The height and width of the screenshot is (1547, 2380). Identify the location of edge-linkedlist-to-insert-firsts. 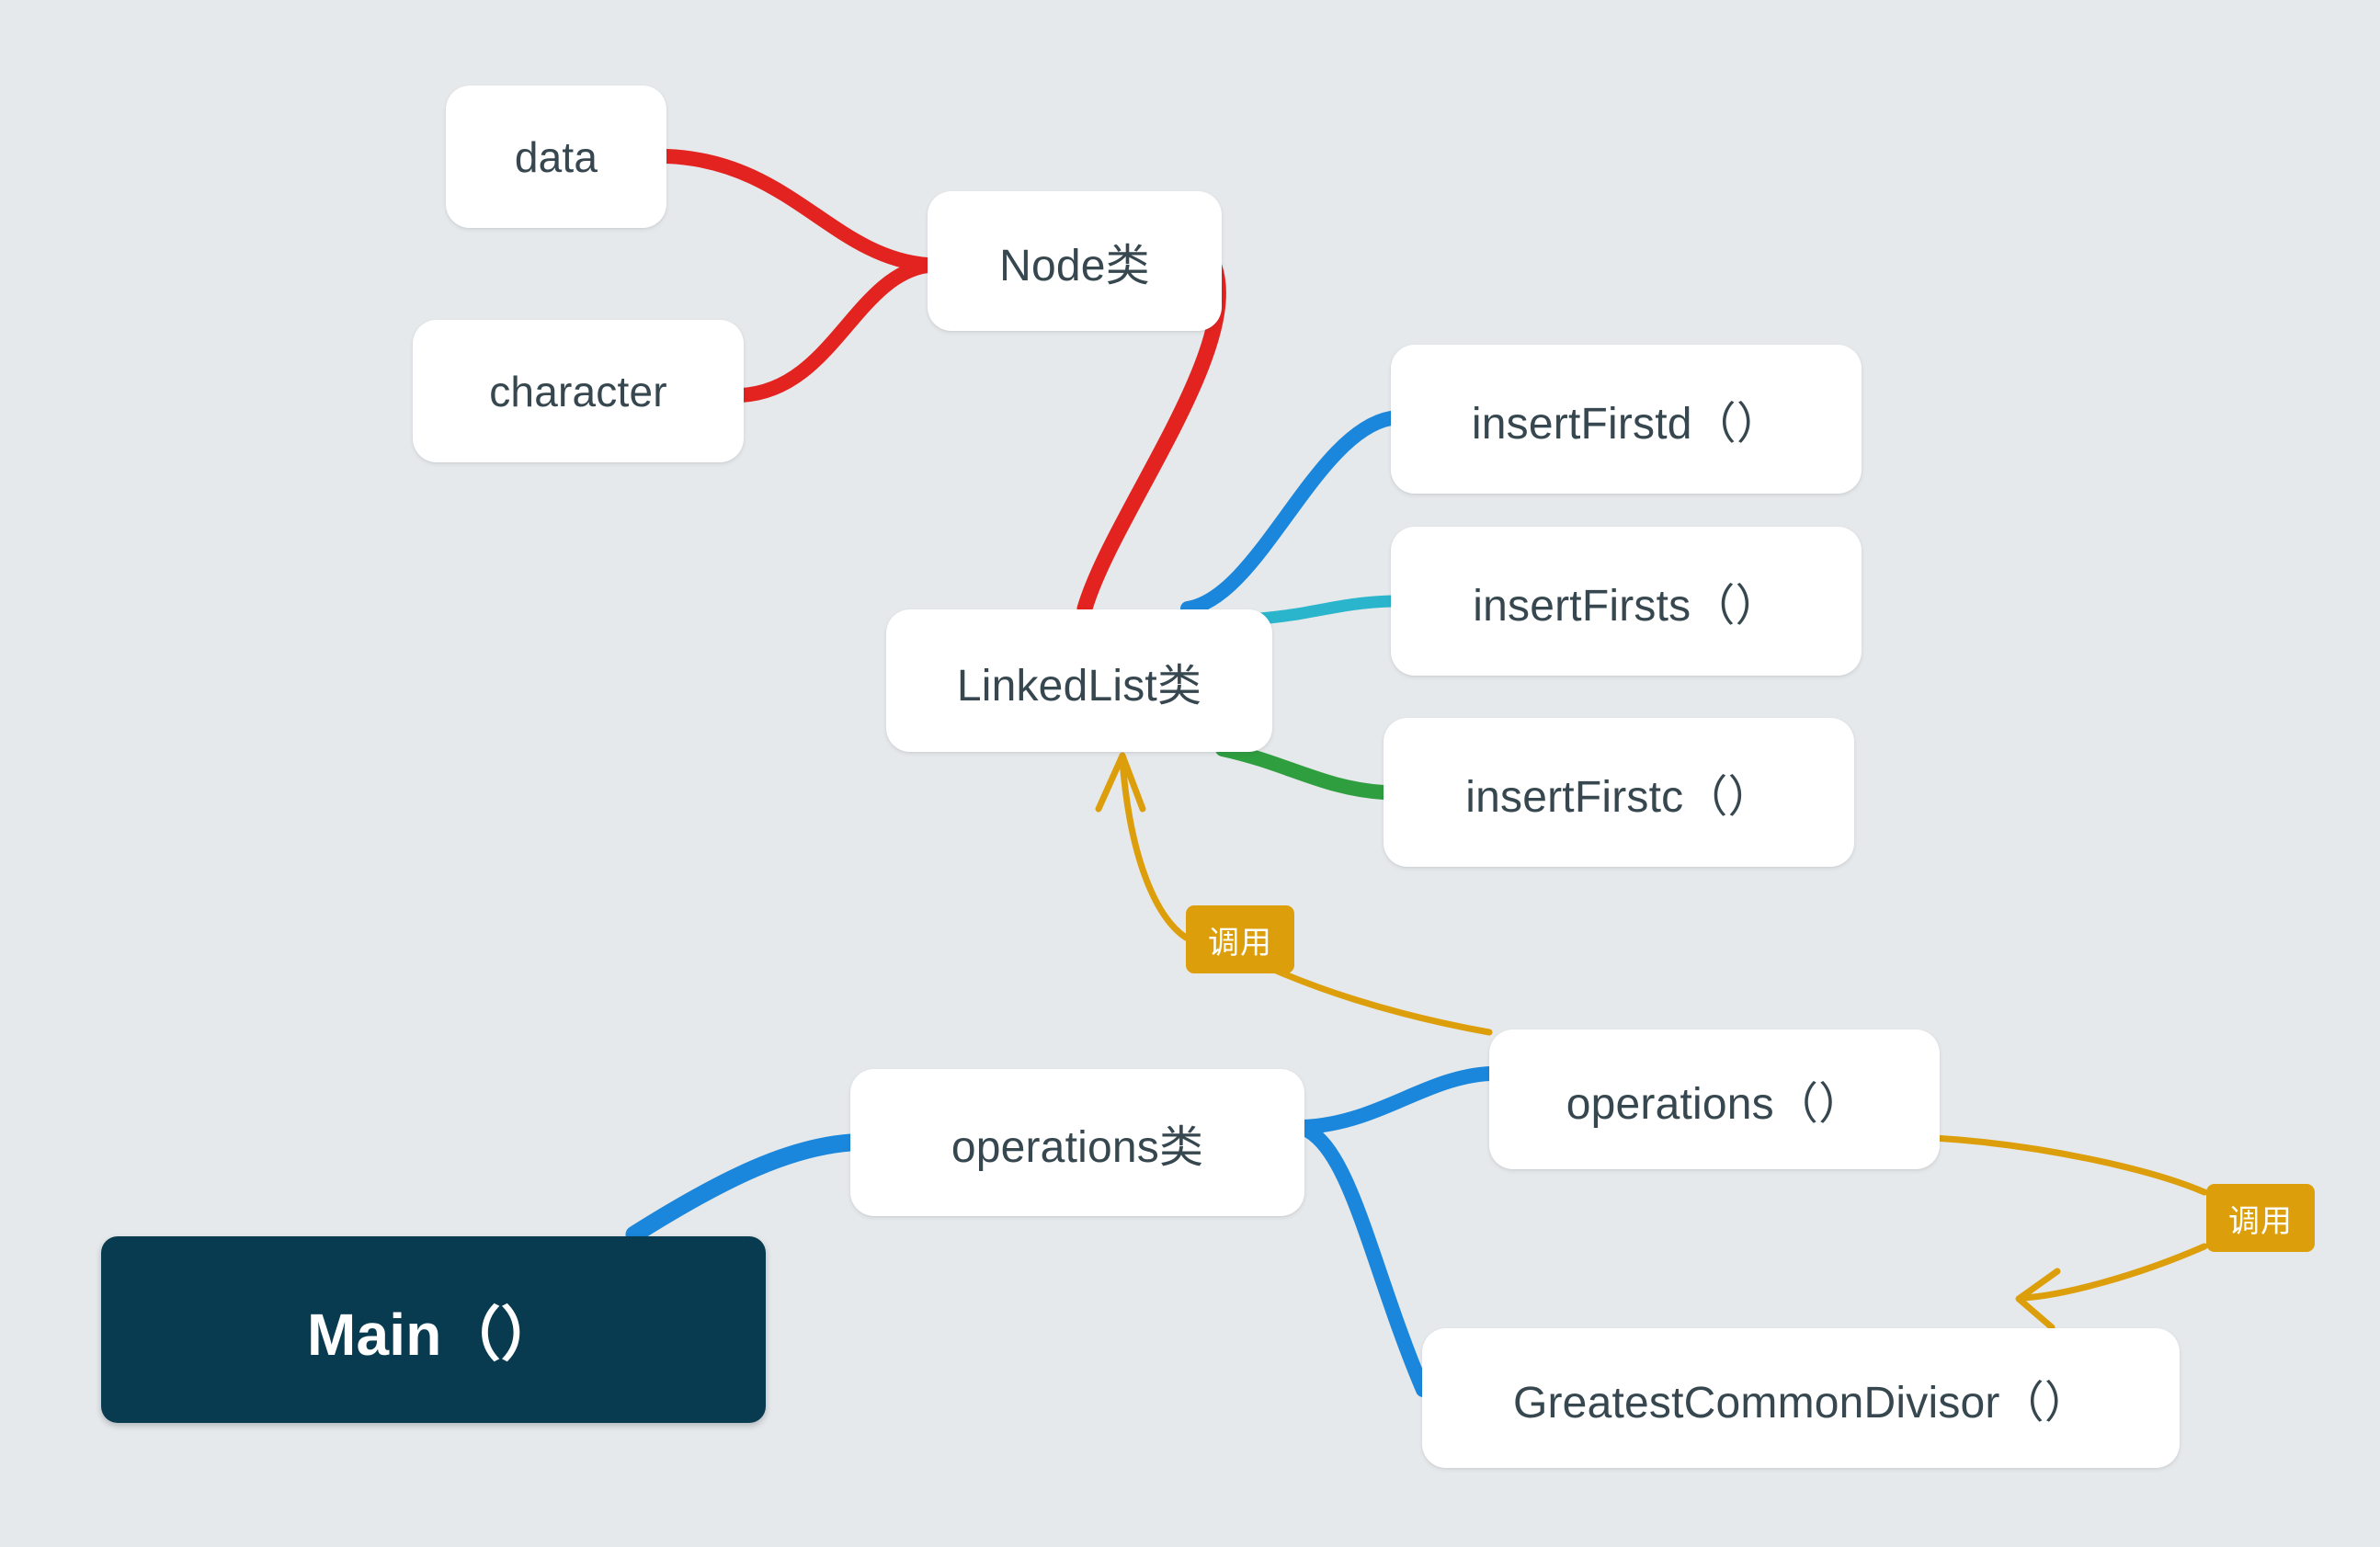
(1325, 610).